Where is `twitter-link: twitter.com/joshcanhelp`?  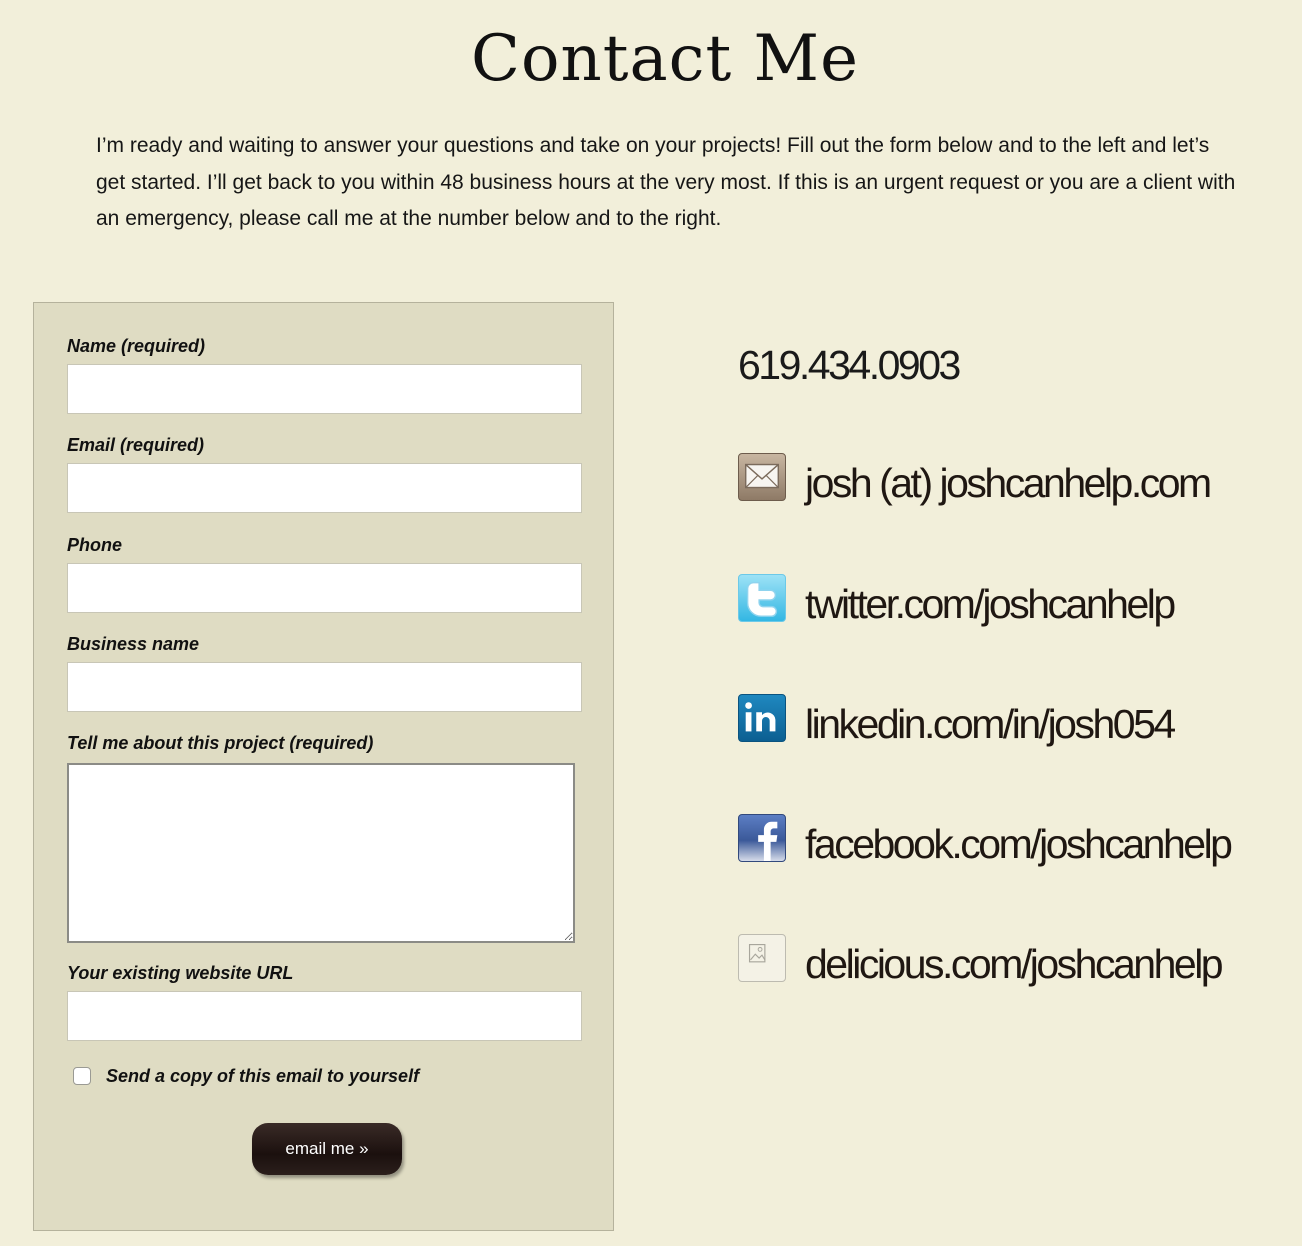 twitter-link: twitter.com/joshcanhelp is located at coordinates (990, 604).